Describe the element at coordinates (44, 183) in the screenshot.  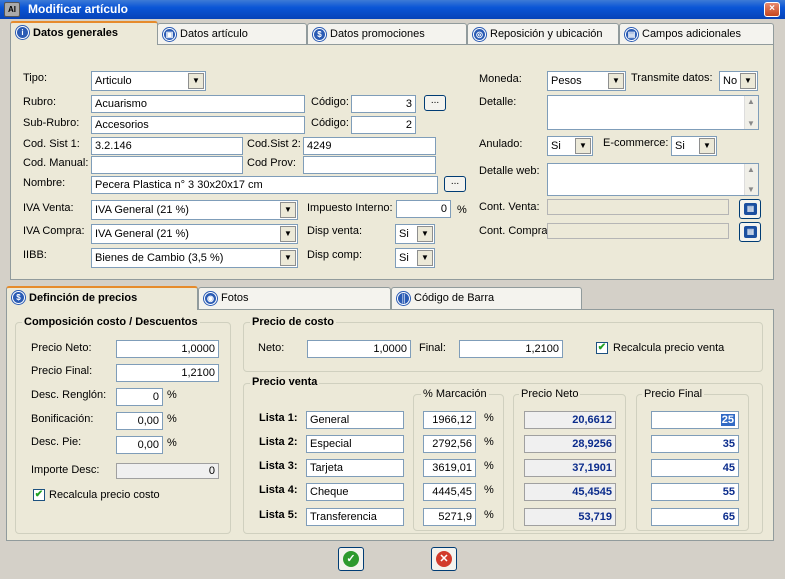
I see `nombre-label: Nombre:` at that location.